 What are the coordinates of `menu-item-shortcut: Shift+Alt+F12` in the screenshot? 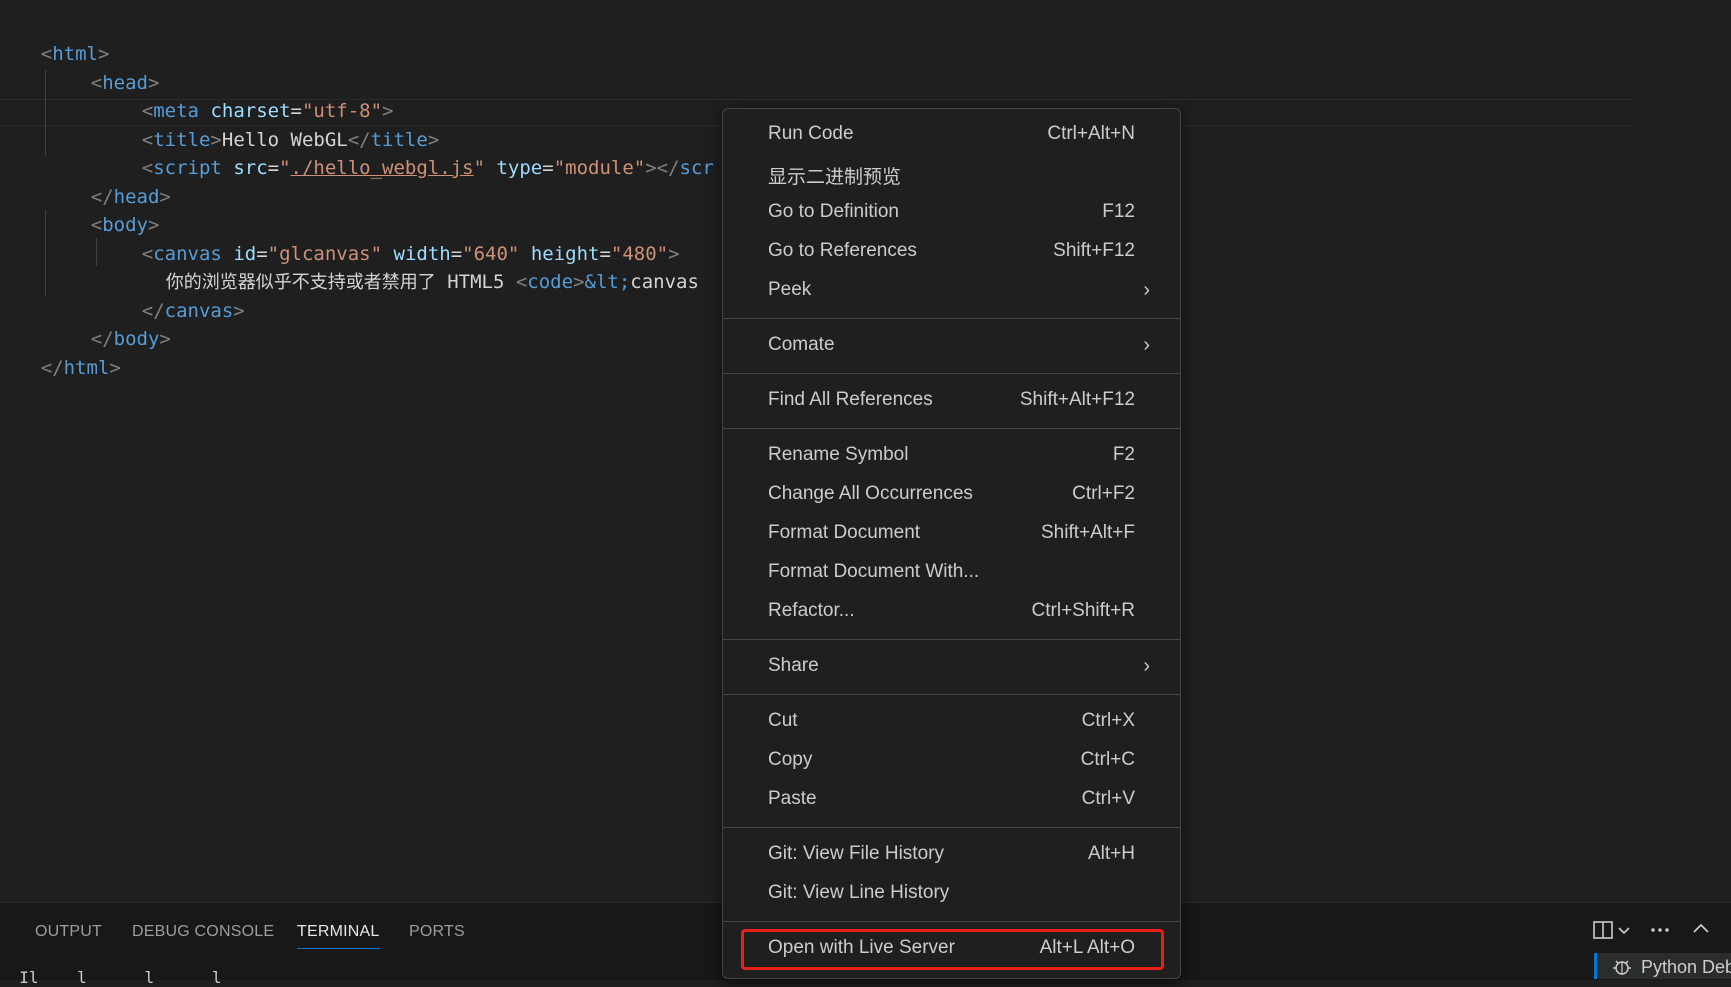 It's located at (1077, 399).